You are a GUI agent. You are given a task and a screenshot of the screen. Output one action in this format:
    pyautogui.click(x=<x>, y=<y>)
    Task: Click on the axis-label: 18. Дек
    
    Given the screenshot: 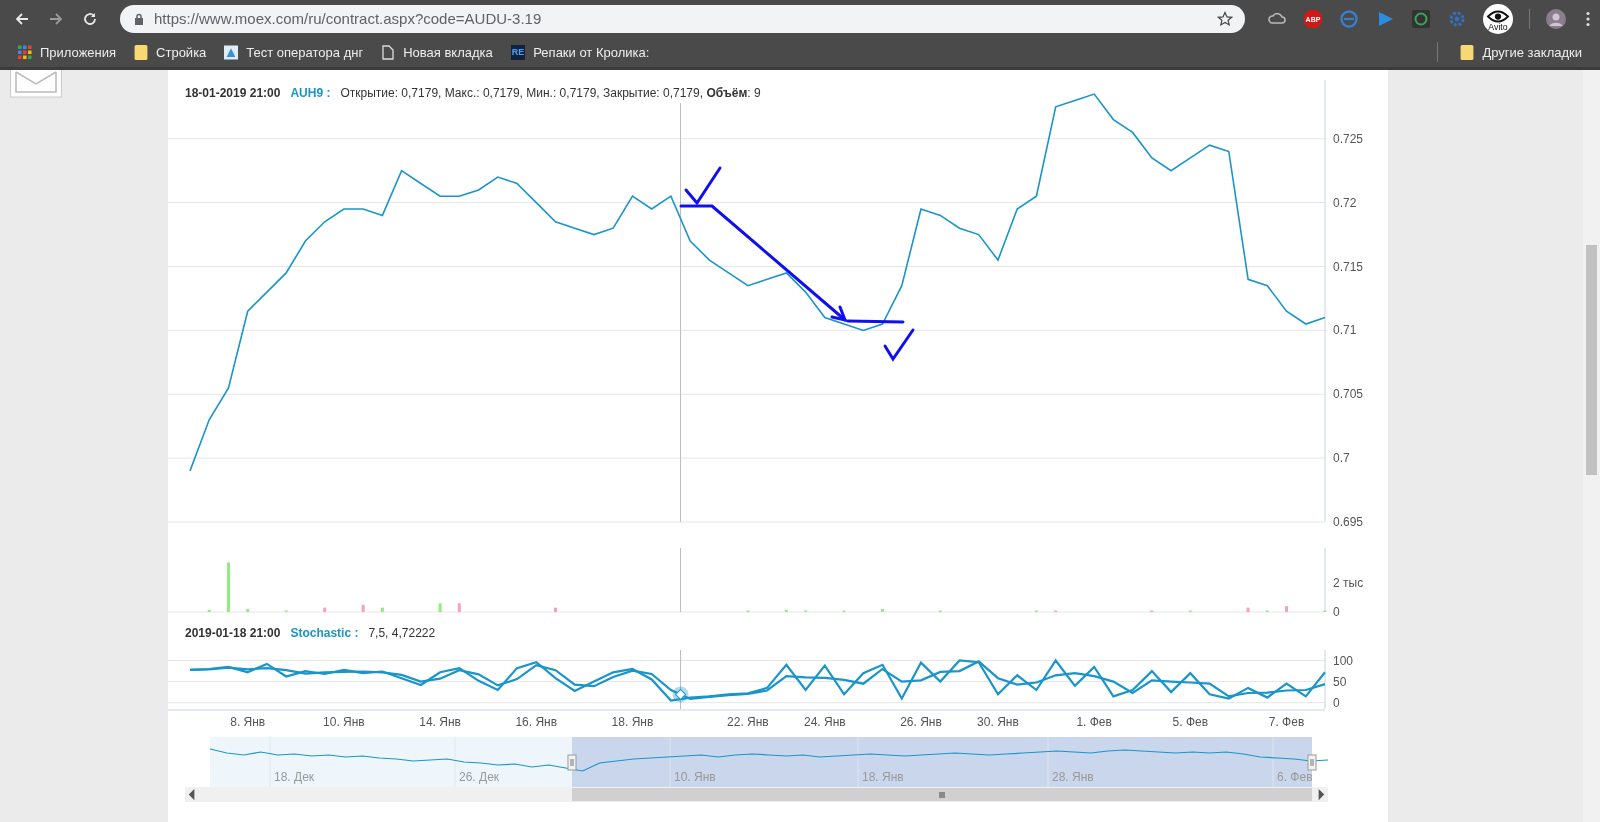 What is the action you would take?
    pyautogui.click(x=294, y=777)
    